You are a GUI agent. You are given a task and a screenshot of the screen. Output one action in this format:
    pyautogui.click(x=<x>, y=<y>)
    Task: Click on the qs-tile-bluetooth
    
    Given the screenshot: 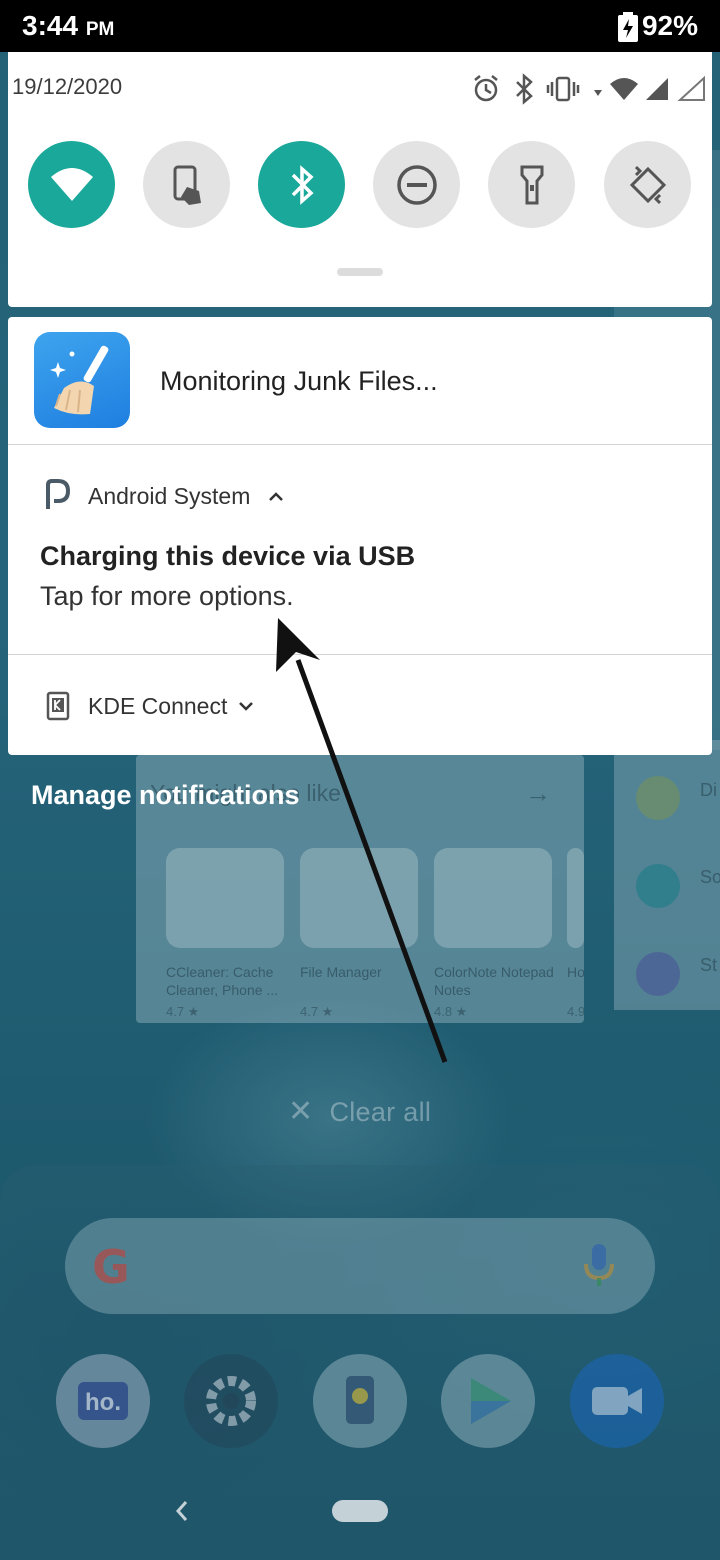 What is the action you would take?
    pyautogui.click(x=301, y=184)
    